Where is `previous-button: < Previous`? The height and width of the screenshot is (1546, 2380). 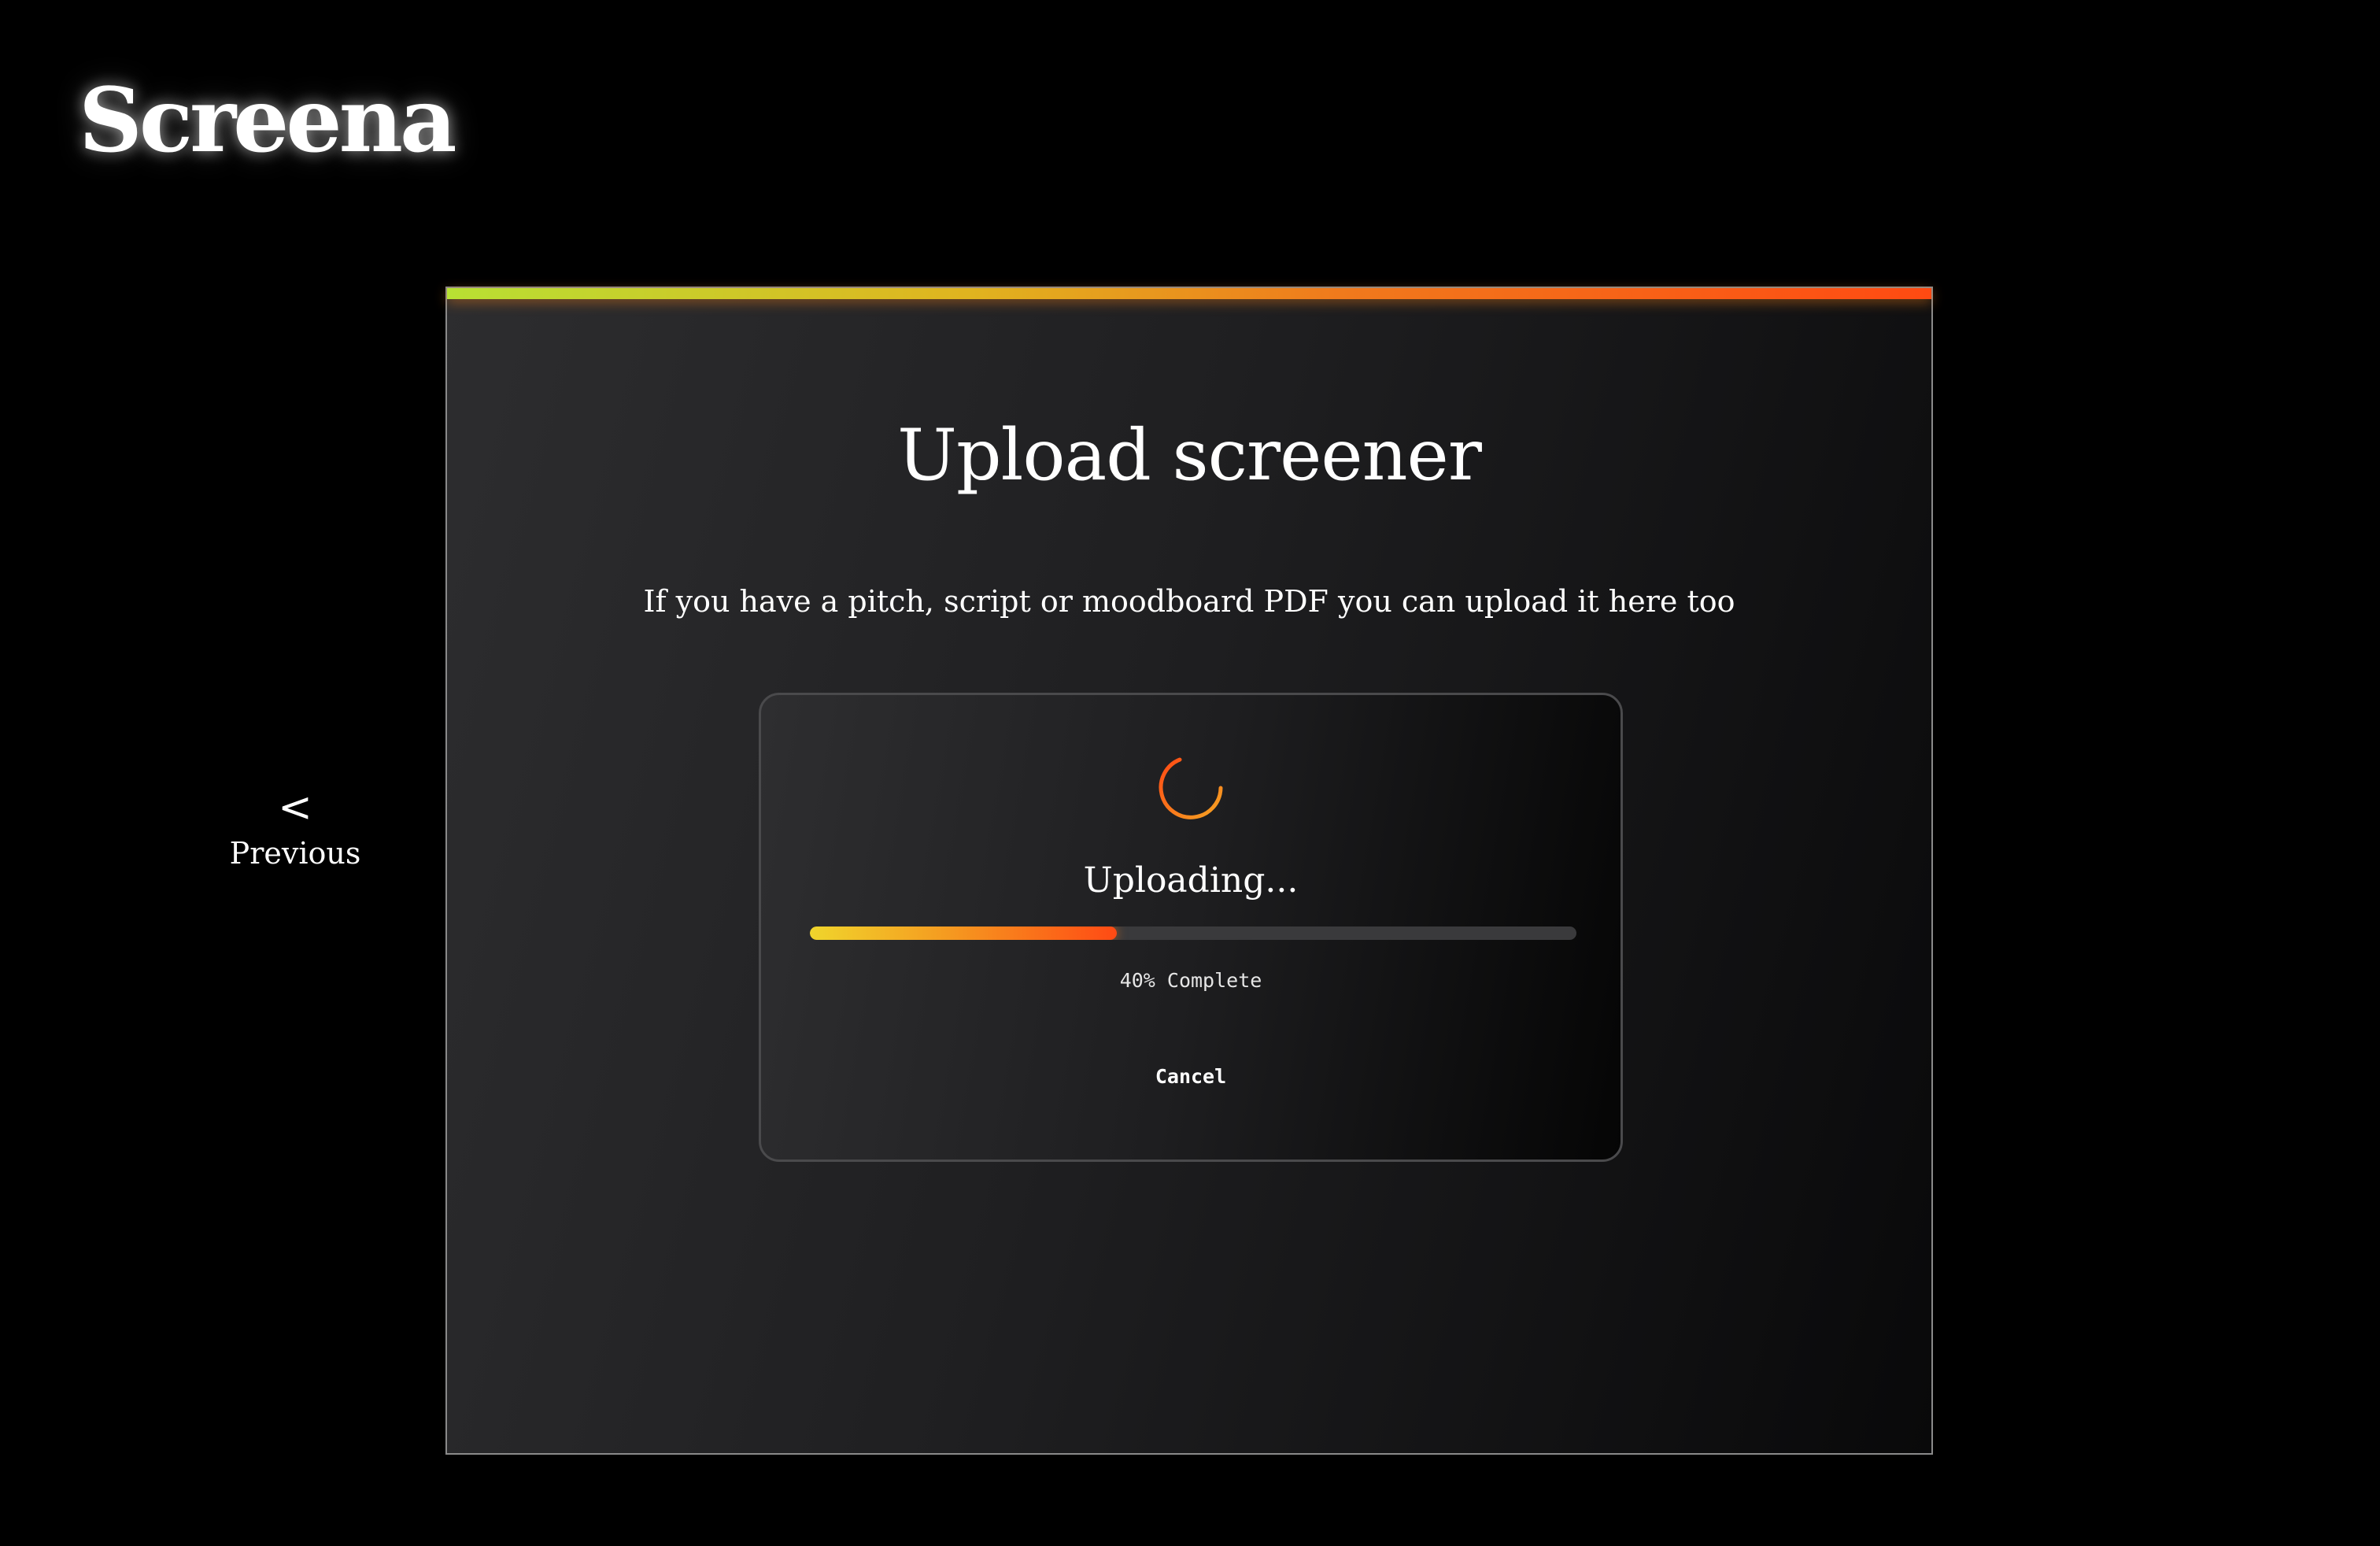
previous-button: < Previous is located at coordinates (295, 829).